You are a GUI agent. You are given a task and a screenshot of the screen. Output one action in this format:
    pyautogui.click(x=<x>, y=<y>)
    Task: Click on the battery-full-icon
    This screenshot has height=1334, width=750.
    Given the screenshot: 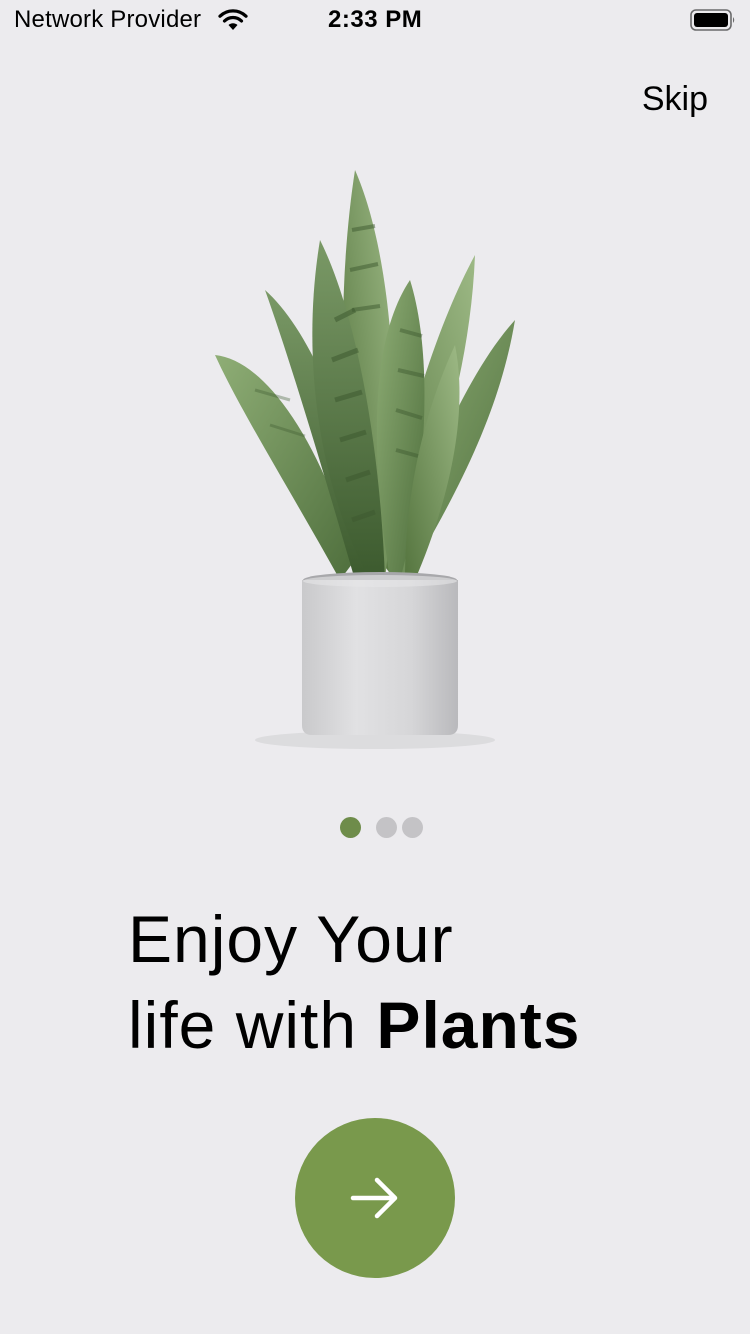 What is the action you would take?
    pyautogui.click(x=713, y=20)
    